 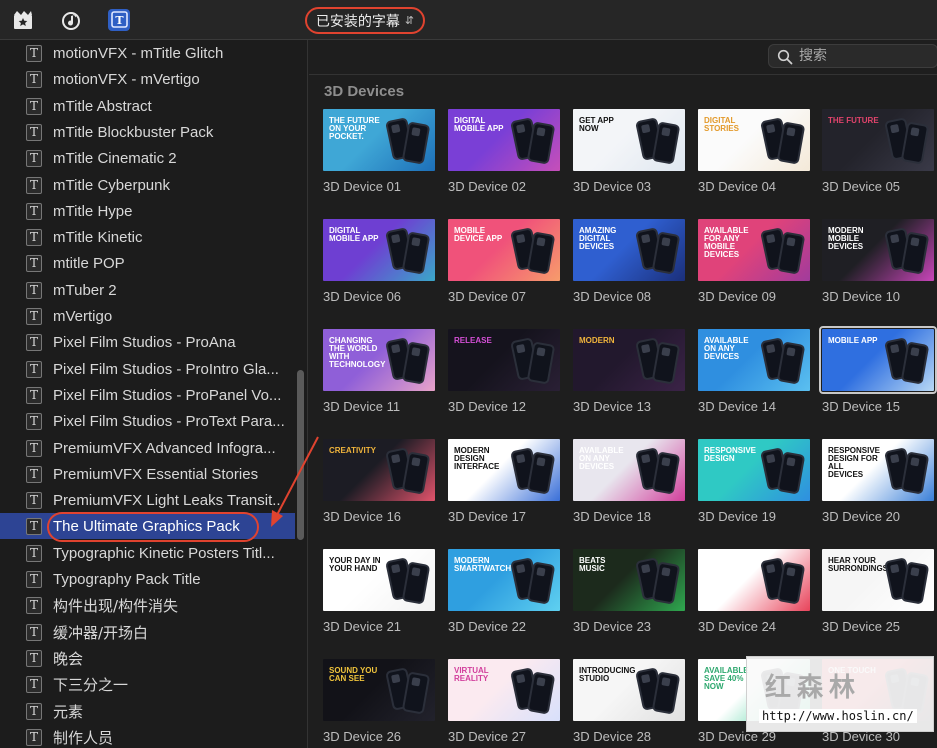 I want to click on title-tile: Modern Smartwatch 3D Device 22, so click(x=504, y=591).